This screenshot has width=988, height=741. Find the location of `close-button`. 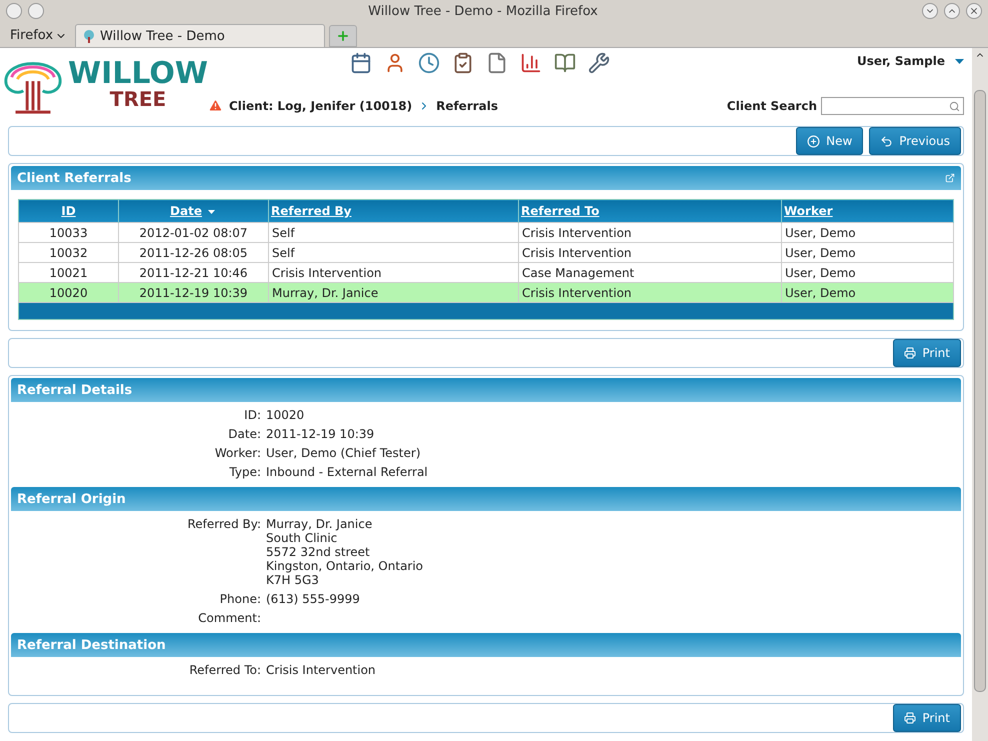

close-button is located at coordinates (974, 11).